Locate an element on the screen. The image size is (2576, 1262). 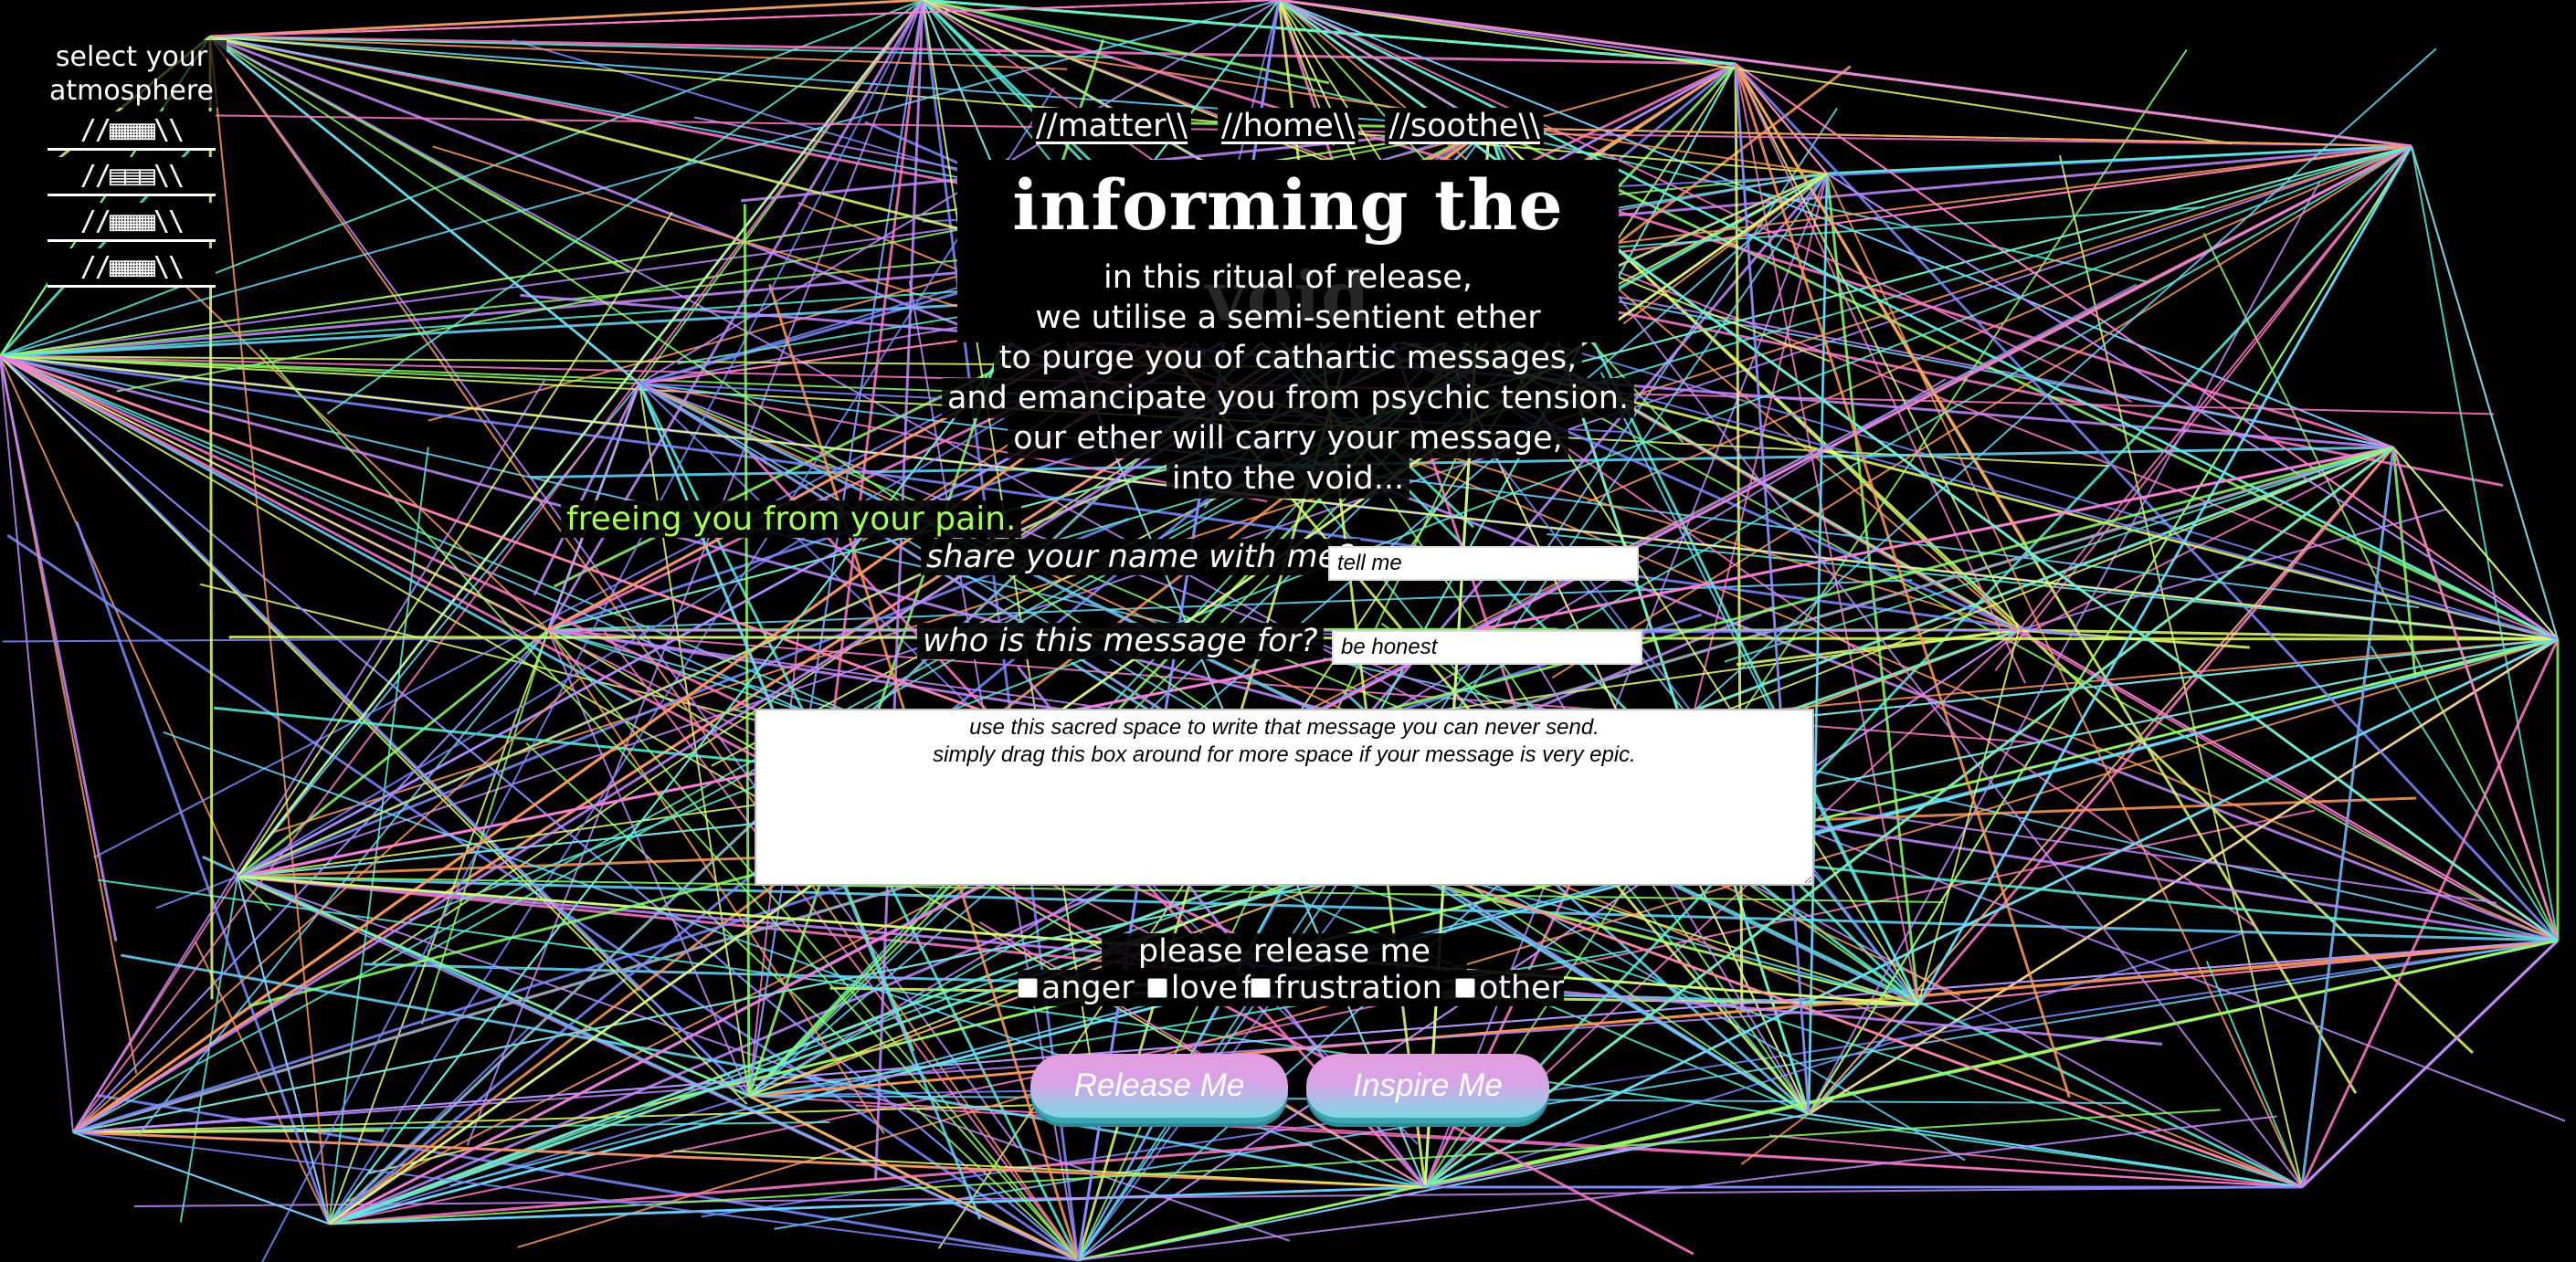
message-textarea is located at coordinates (1284, 797).